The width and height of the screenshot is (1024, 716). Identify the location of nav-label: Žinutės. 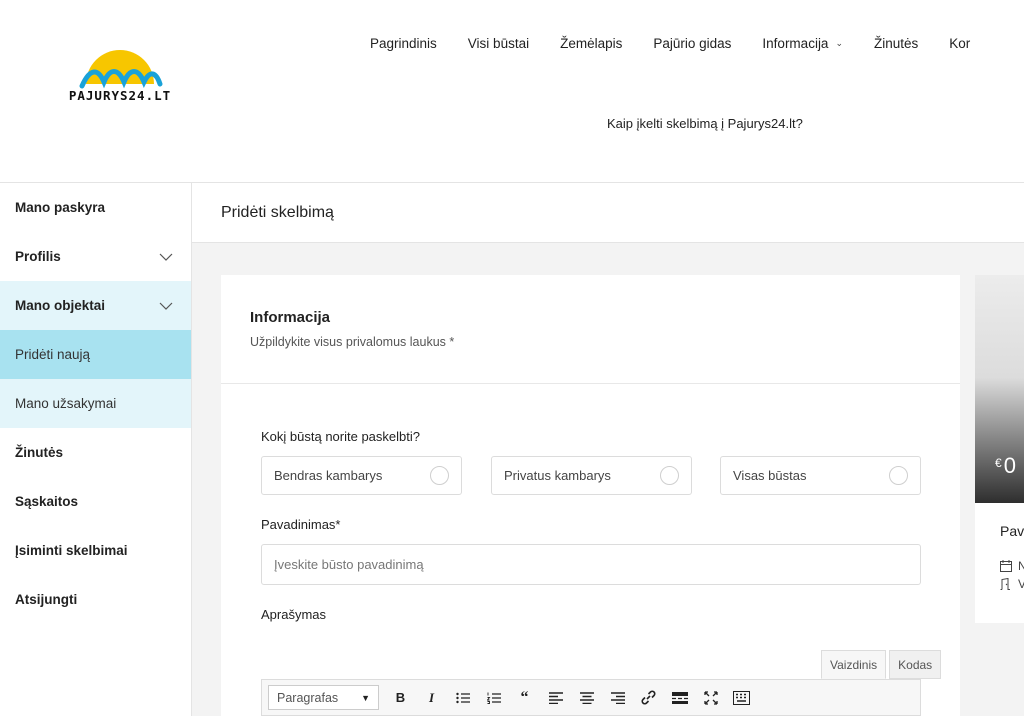
(896, 43).